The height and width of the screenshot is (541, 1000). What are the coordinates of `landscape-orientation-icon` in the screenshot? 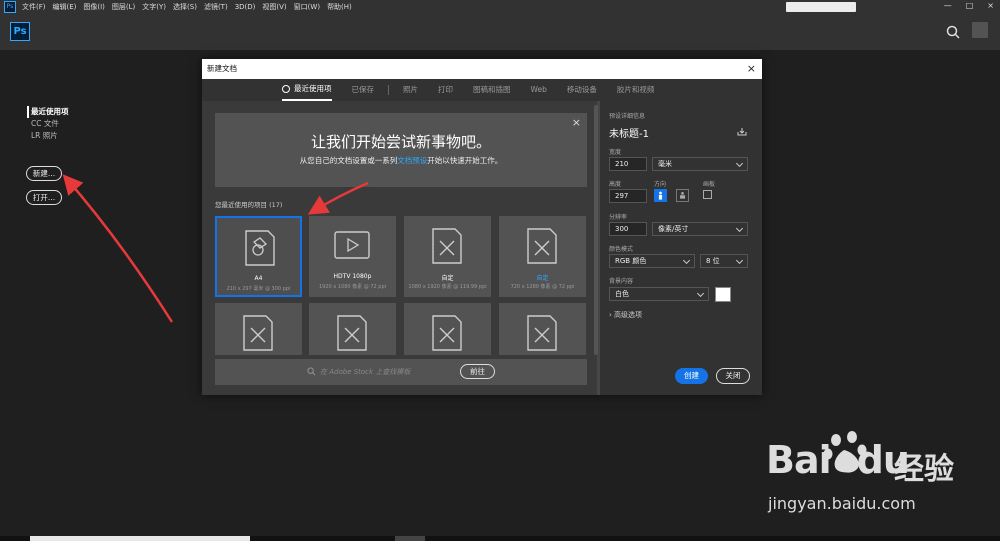 It's located at (682, 195).